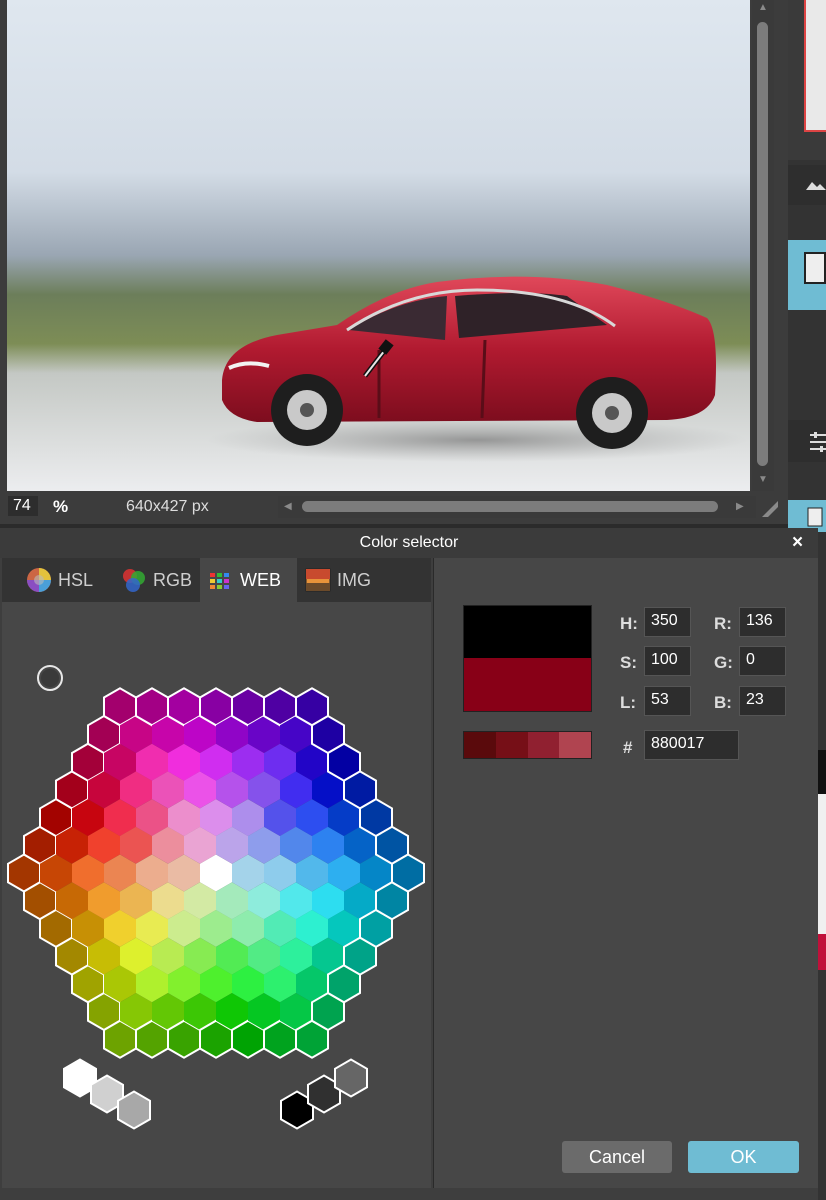 This screenshot has width=826, height=1200. I want to click on s-field: 100, so click(667, 661).